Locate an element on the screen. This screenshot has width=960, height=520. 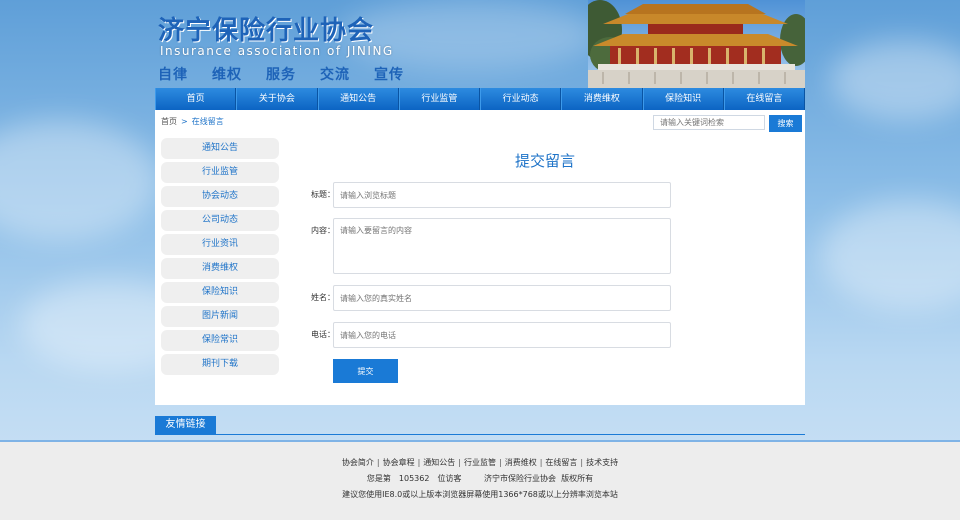
sidebar-item-association-news: 协会动态 is located at coordinates (220, 196).